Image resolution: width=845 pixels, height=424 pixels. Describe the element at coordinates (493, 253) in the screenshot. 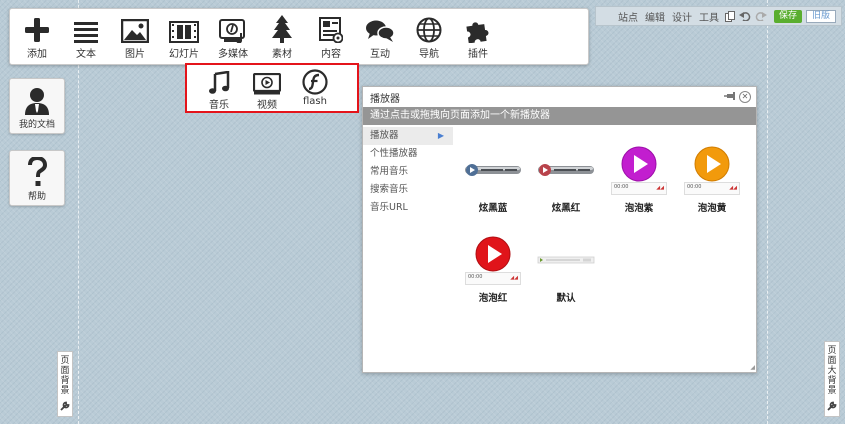

I see `red-play-bubble-icon` at that location.